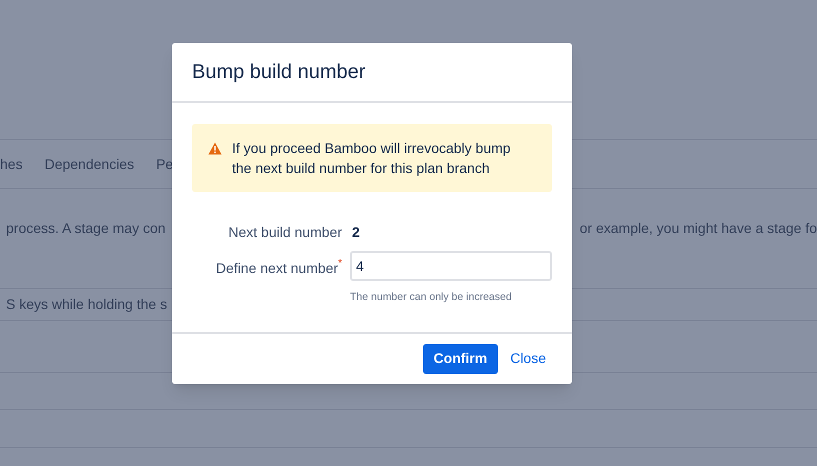 The width and height of the screenshot is (817, 466). Describe the element at coordinates (528, 359) in the screenshot. I see `close-link: Close` at that location.